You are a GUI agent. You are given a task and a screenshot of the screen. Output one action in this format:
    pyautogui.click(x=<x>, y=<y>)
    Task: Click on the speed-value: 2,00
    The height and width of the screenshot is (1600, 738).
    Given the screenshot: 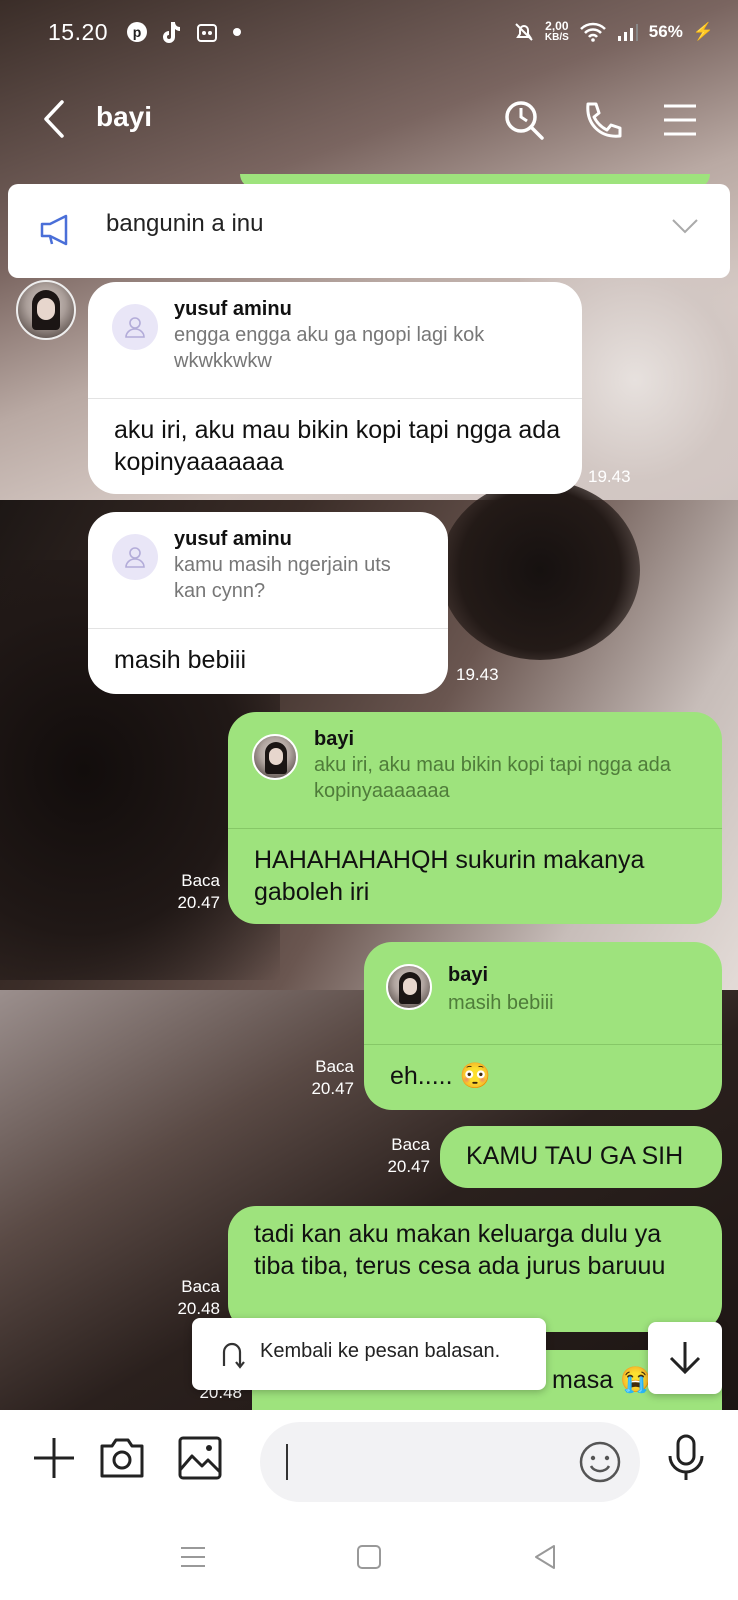 What is the action you would take?
    pyautogui.click(x=557, y=26)
    